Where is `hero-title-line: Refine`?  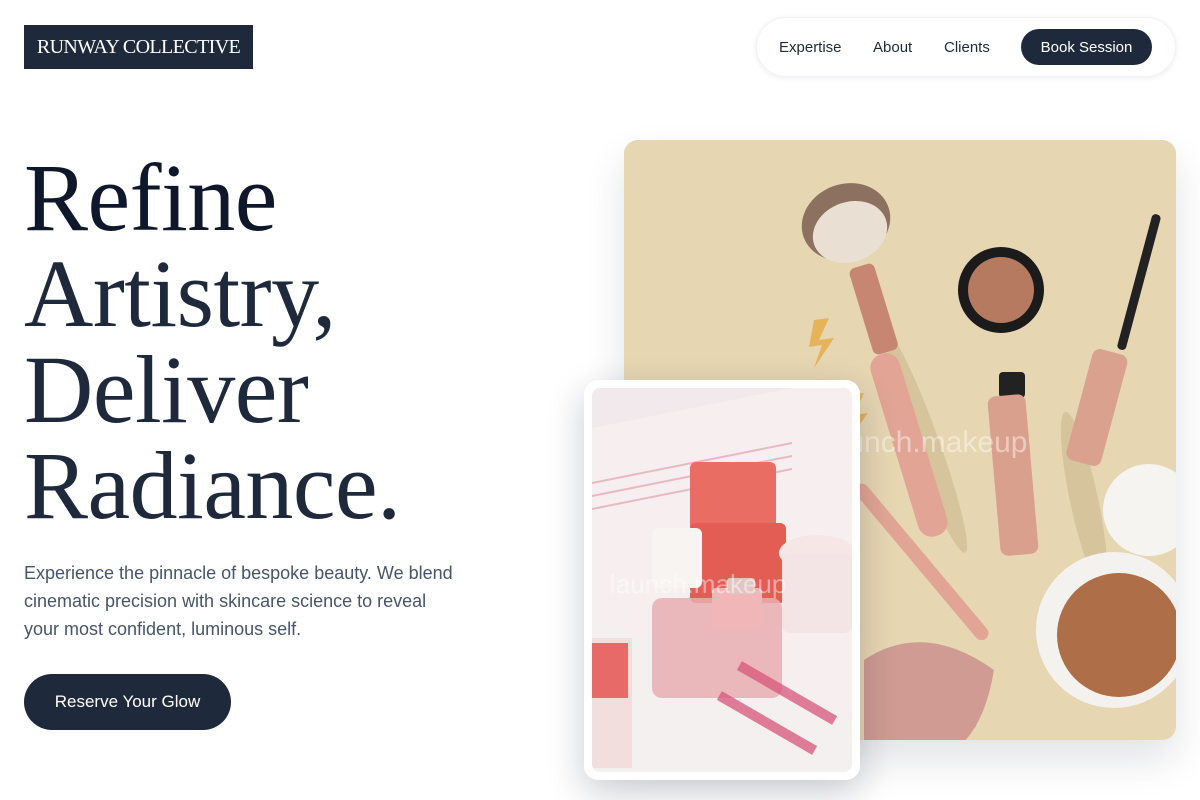
hero-title-line: Refine is located at coordinates (150, 197).